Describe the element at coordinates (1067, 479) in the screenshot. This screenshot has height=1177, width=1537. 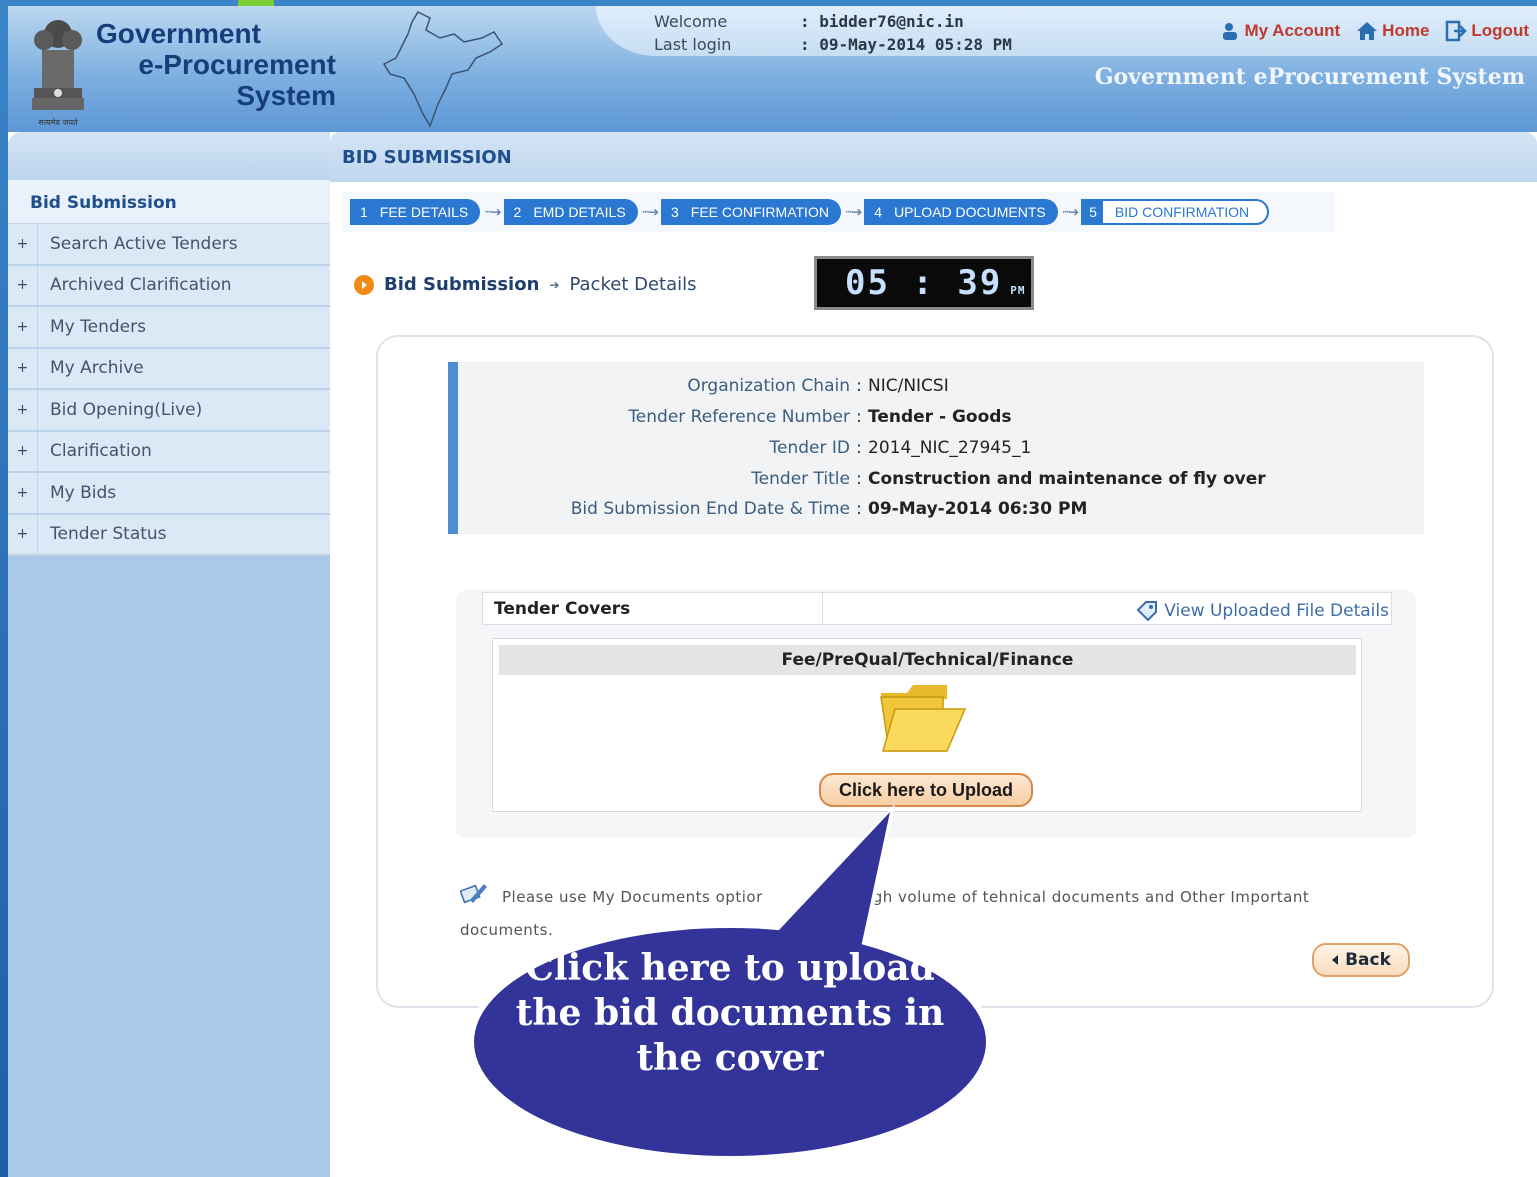
I see `tender-title-value: Construction and maintenance of fly over` at that location.